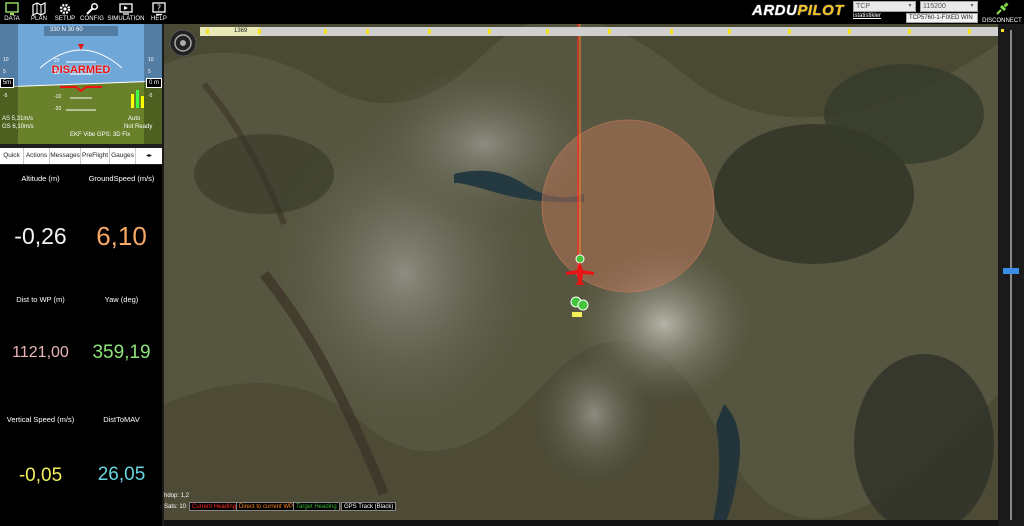 Image resolution: width=1024 pixels, height=526 pixels. I want to click on logo-part1: ARDU, so click(775, 10).